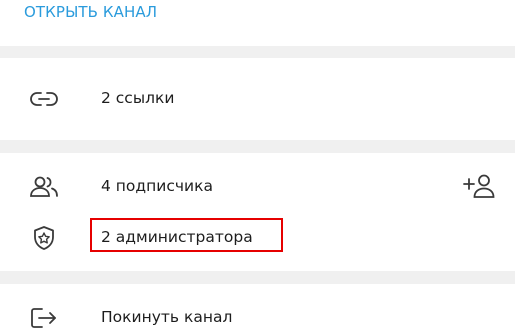  What do you see at coordinates (257, 238) in the screenshot?
I see `admins-row: 2 администратора` at bounding box center [257, 238].